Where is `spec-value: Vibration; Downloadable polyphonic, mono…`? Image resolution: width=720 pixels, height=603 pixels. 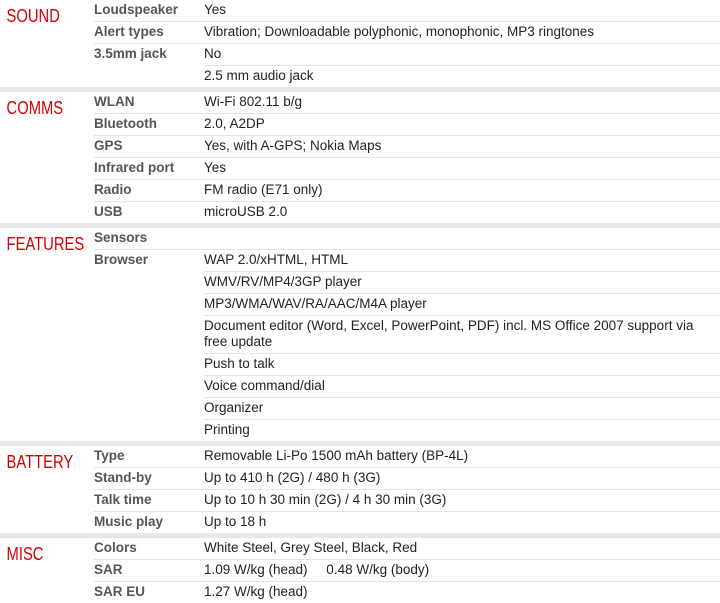 spec-value: Vibration; Downloadable polyphonic, mono… is located at coordinates (462, 32).